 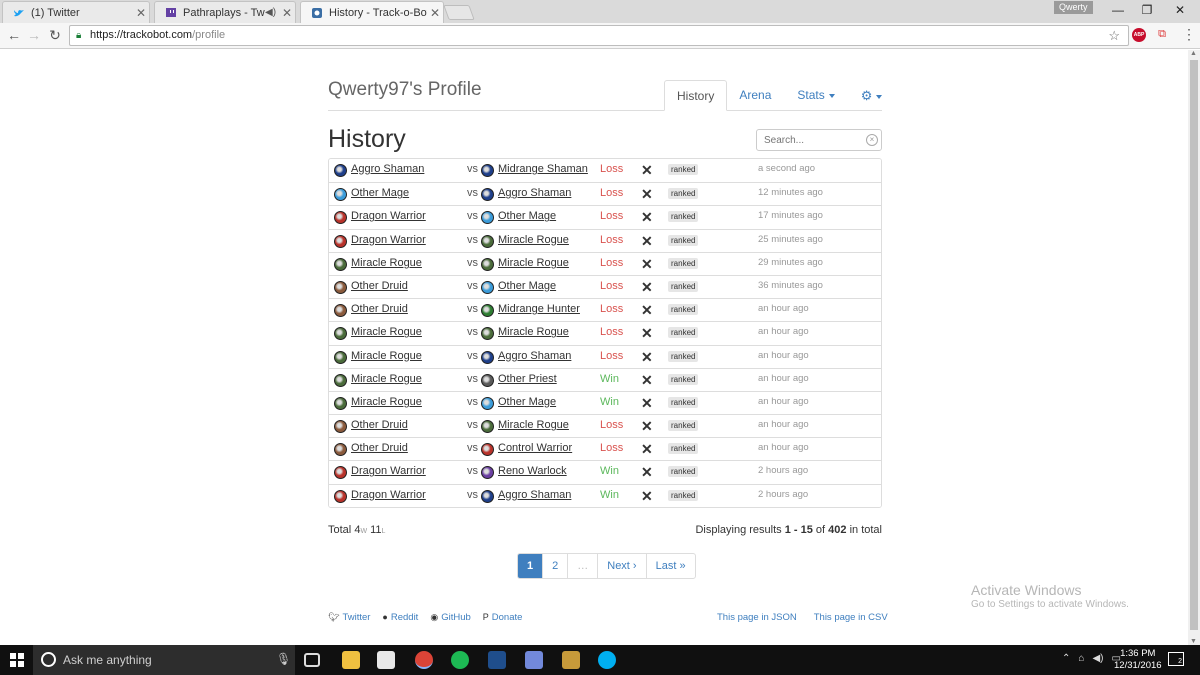 I want to click on spotify-icon, so click(x=460, y=660).